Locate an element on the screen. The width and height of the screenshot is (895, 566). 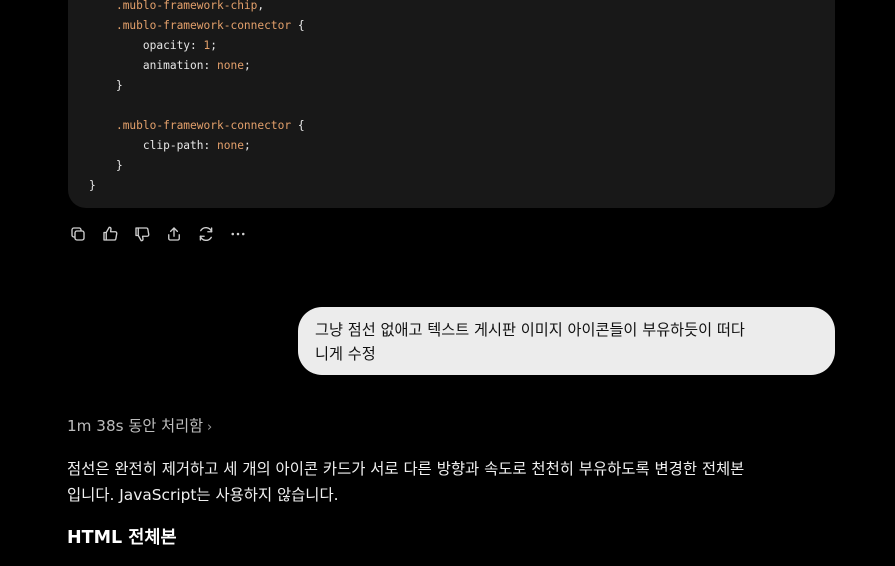
code-line: clip-path: none; is located at coordinates (197, 146).